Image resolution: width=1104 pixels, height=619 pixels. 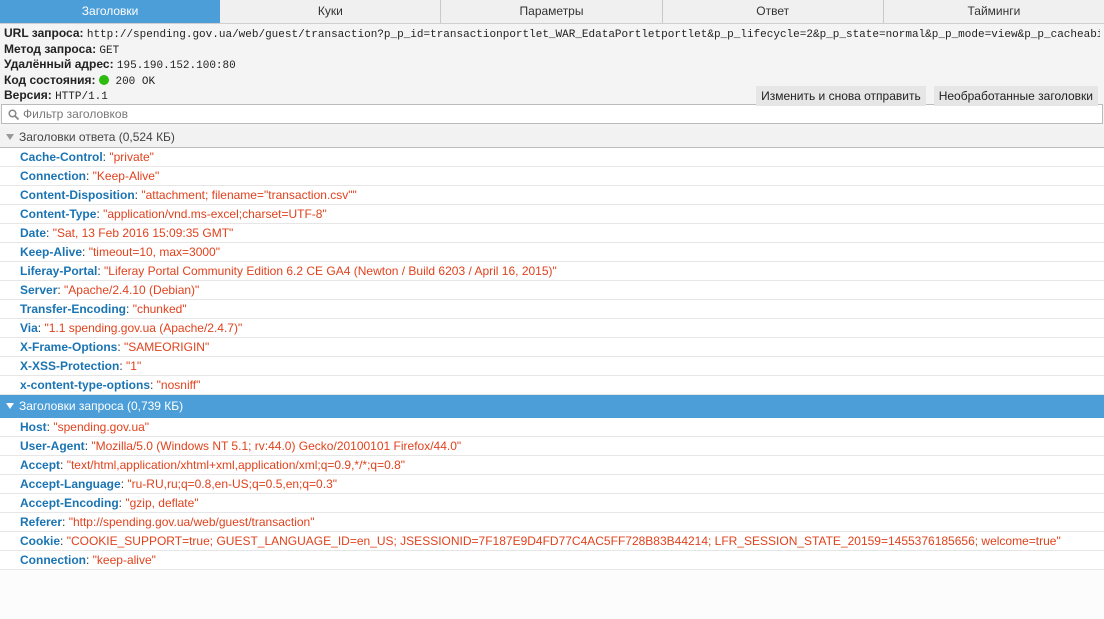 What do you see at coordinates (75, 114) in the screenshot?
I see `filter-placeholder: Фильтр заголовков` at bounding box center [75, 114].